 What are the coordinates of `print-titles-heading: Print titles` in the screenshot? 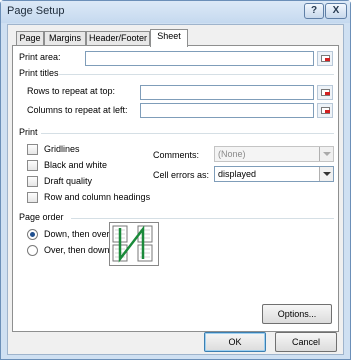 It's located at (39, 73).